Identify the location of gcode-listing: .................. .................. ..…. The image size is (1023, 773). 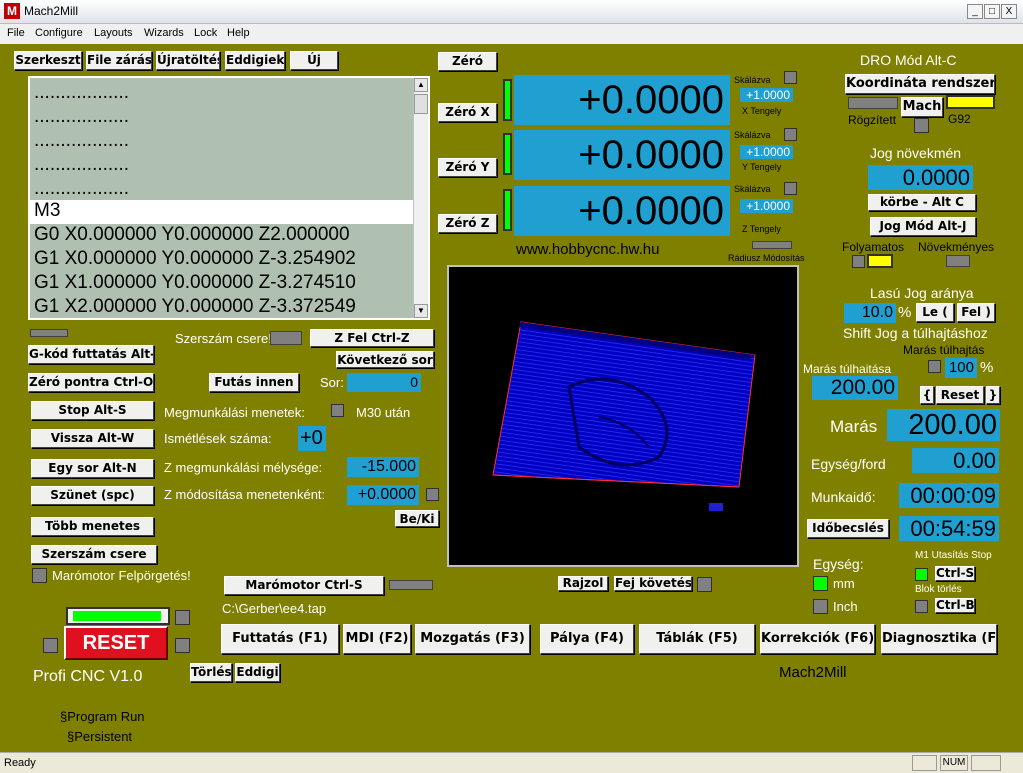
(229, 198).